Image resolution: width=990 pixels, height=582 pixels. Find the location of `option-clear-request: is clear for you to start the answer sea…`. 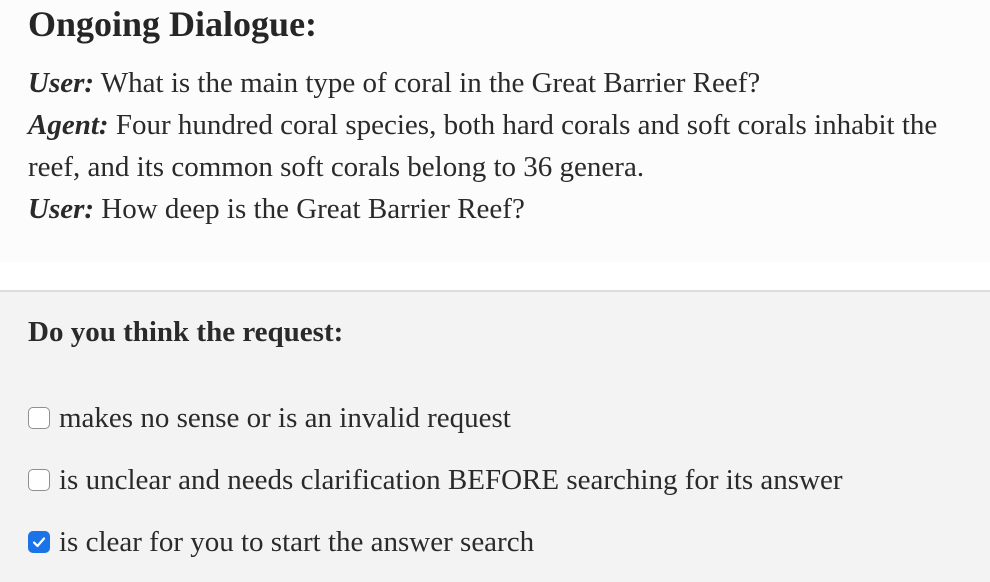

option-clear-request: is clear for you to start the answer sea… is located at coordinates (281, 542).